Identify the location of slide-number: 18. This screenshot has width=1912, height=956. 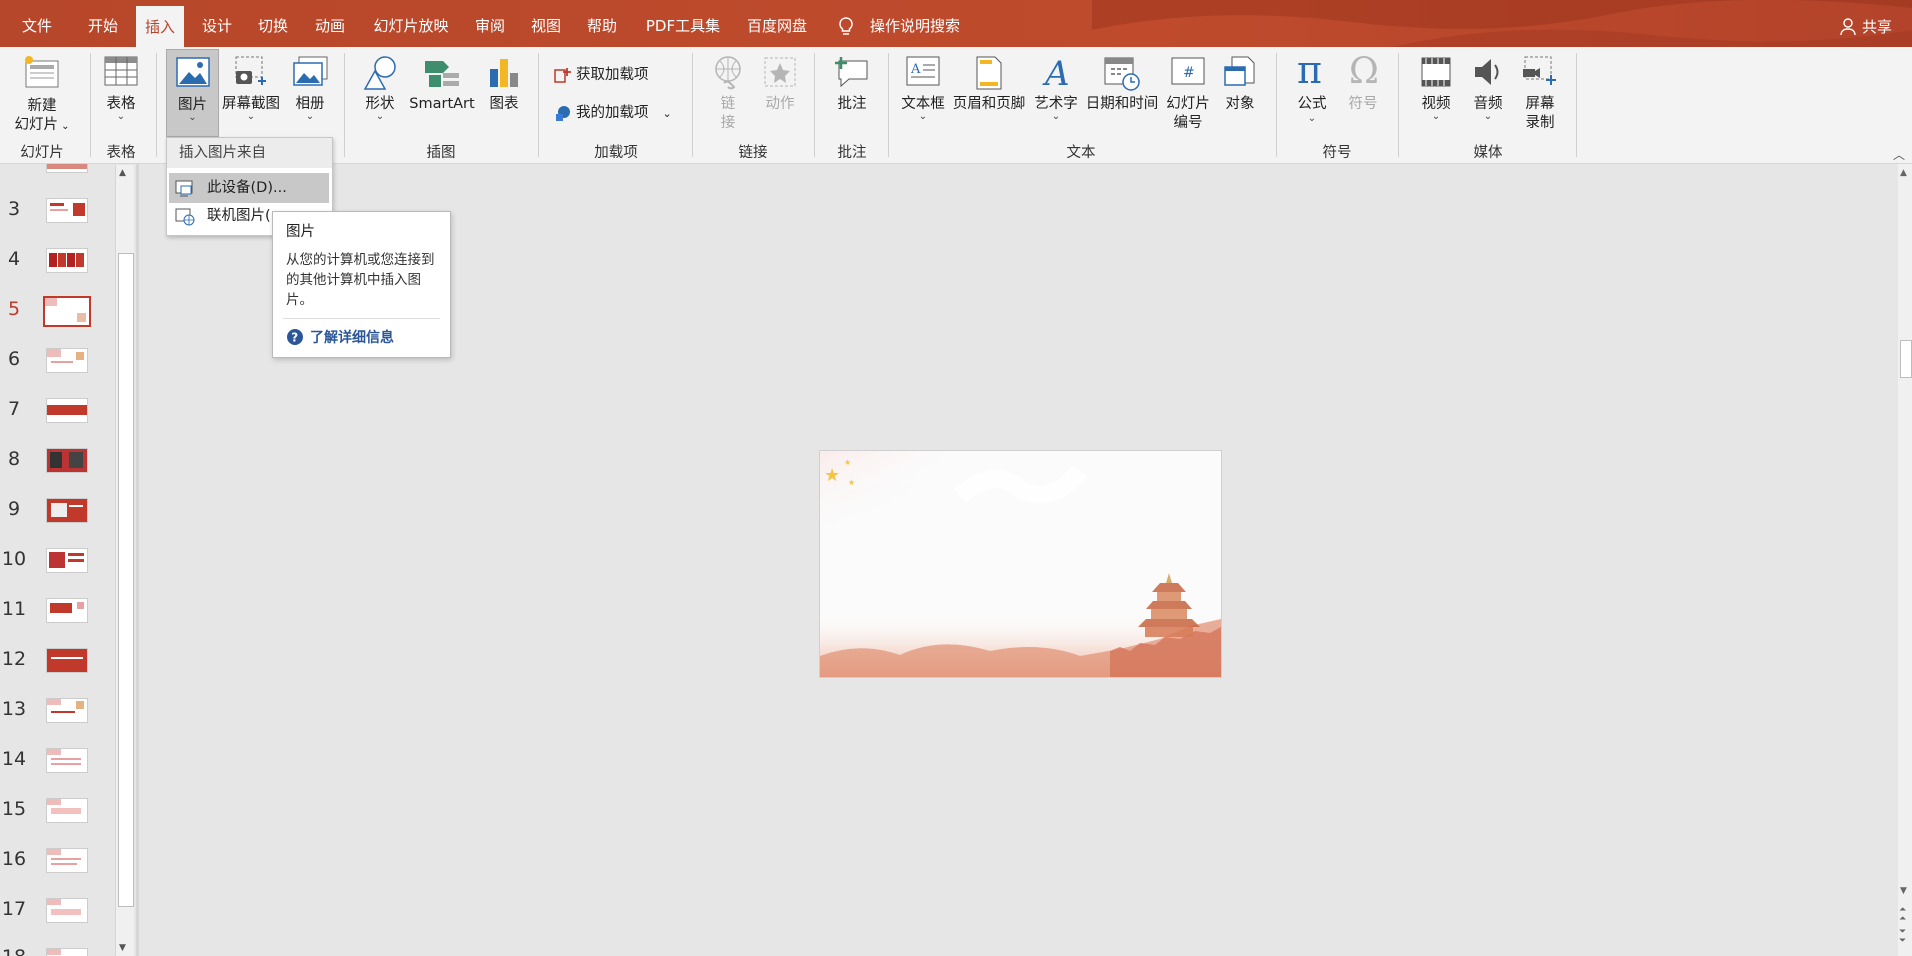
(14, 951).